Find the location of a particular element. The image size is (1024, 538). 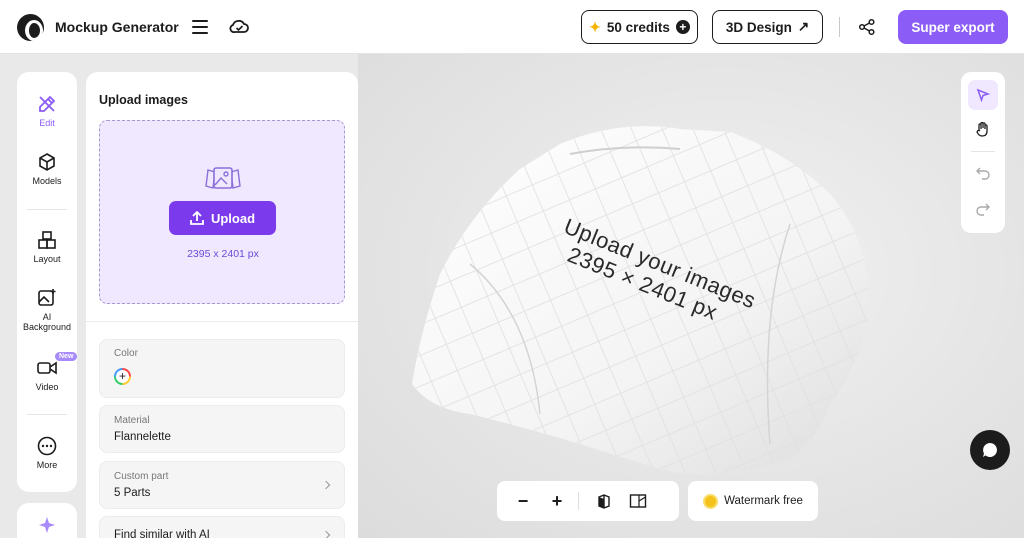

chat-support-button is located at coordinates (990, 450).